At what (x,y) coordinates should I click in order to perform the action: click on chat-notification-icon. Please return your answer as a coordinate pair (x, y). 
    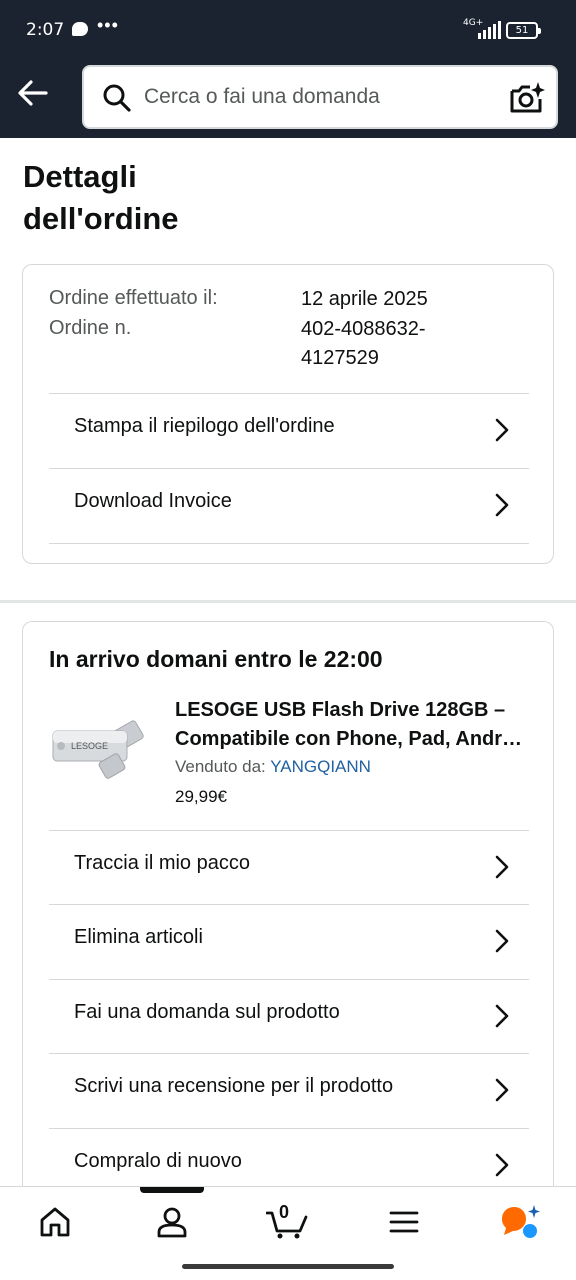
    Looking at the image, I should click on (80, 29).